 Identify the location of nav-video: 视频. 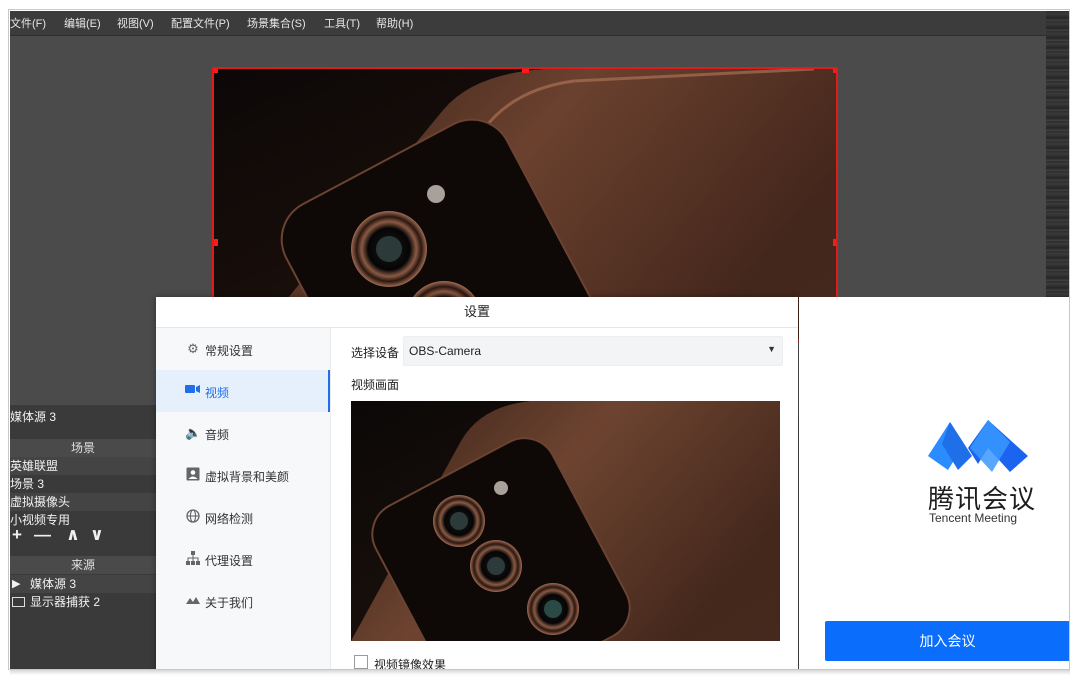
(243, 391).